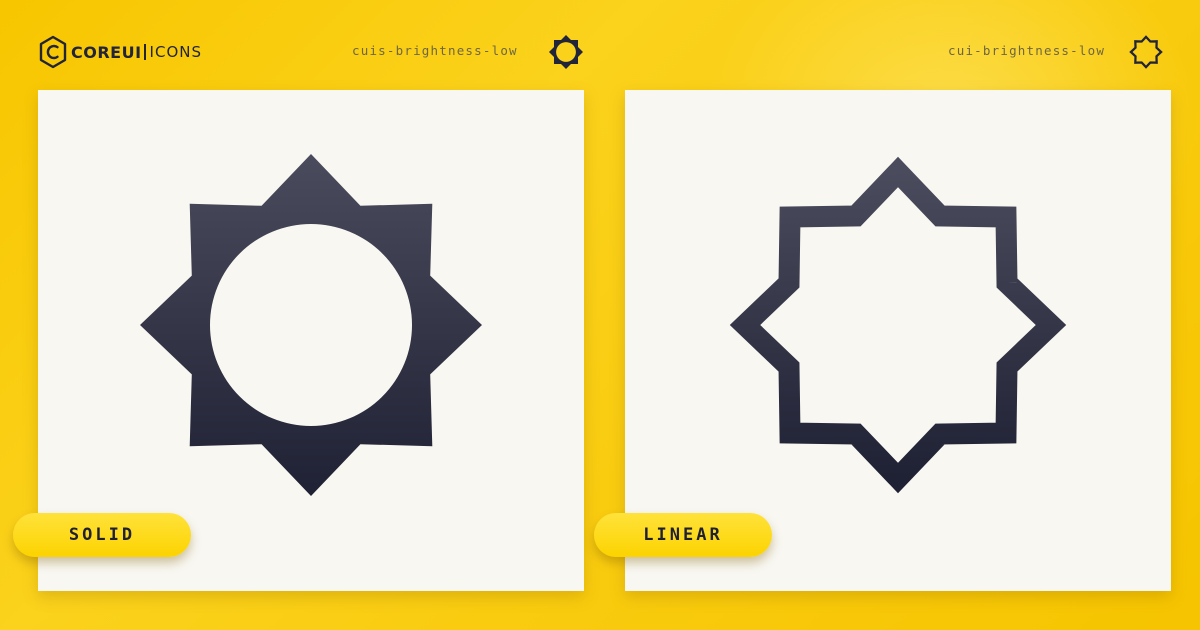  What do you see at coordinates (53, 52) in the screenshot?
I see `coreui-hexagon-icon` at bounding box center [53, 52].